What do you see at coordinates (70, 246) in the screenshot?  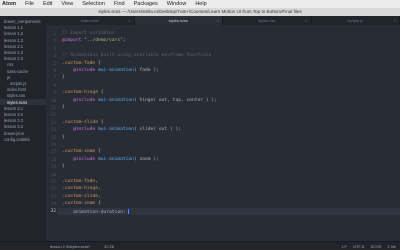 I see `status-file-path: lesson 2.3/styles.scss*` at bounding box center [70, 246].